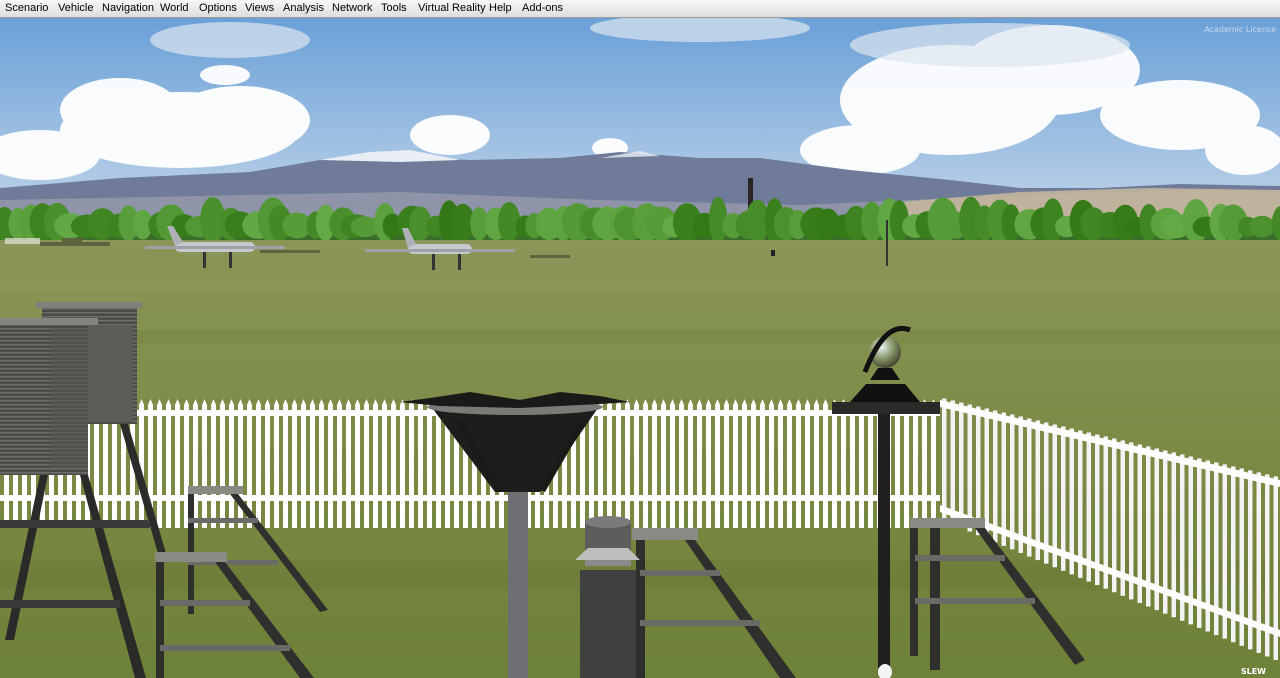 Image resolution: width=1280 pixels, height=678 pixels. I want to click on menu-virtual-reality: Virtual Reality, so click(452, 8).